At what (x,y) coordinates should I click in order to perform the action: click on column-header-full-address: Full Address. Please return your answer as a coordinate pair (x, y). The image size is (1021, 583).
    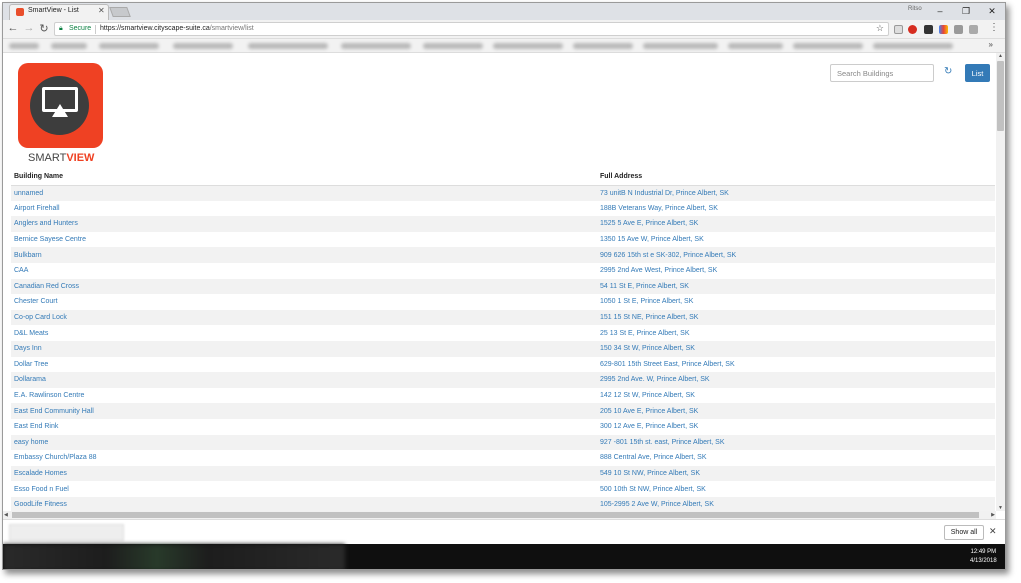
    Looking at the image, I should click on (796, 177).